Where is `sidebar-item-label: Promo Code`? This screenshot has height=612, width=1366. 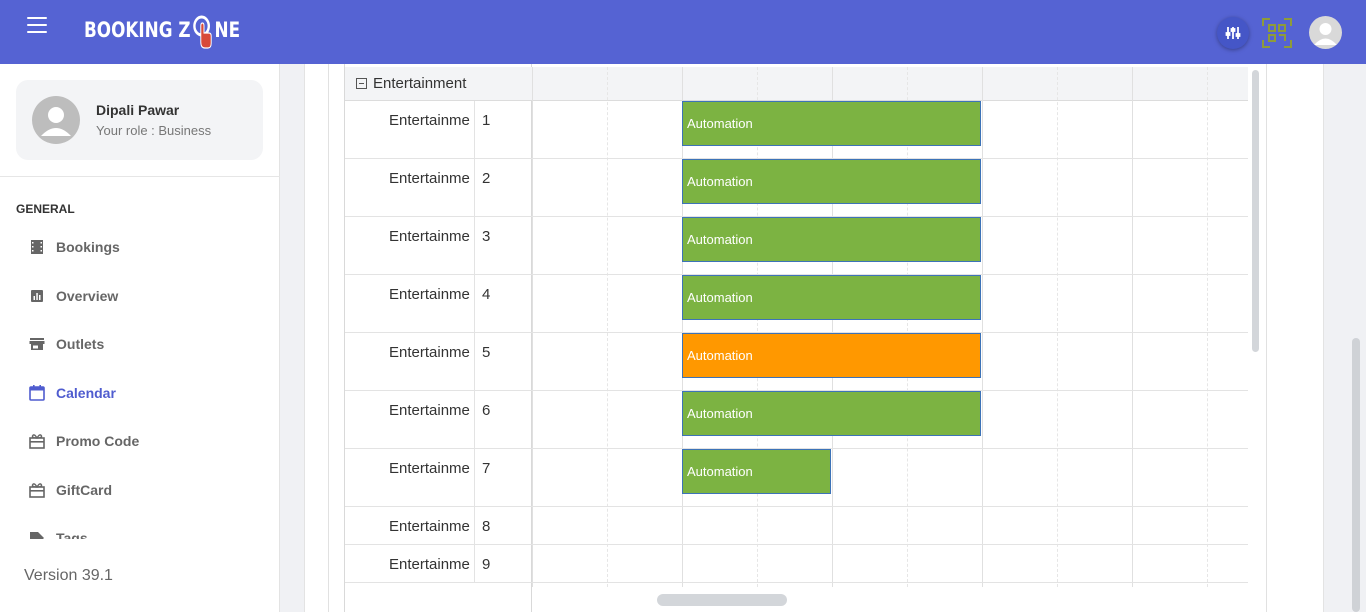
sidebar-item-label: Promo Code is located at coordinates (98, 441).